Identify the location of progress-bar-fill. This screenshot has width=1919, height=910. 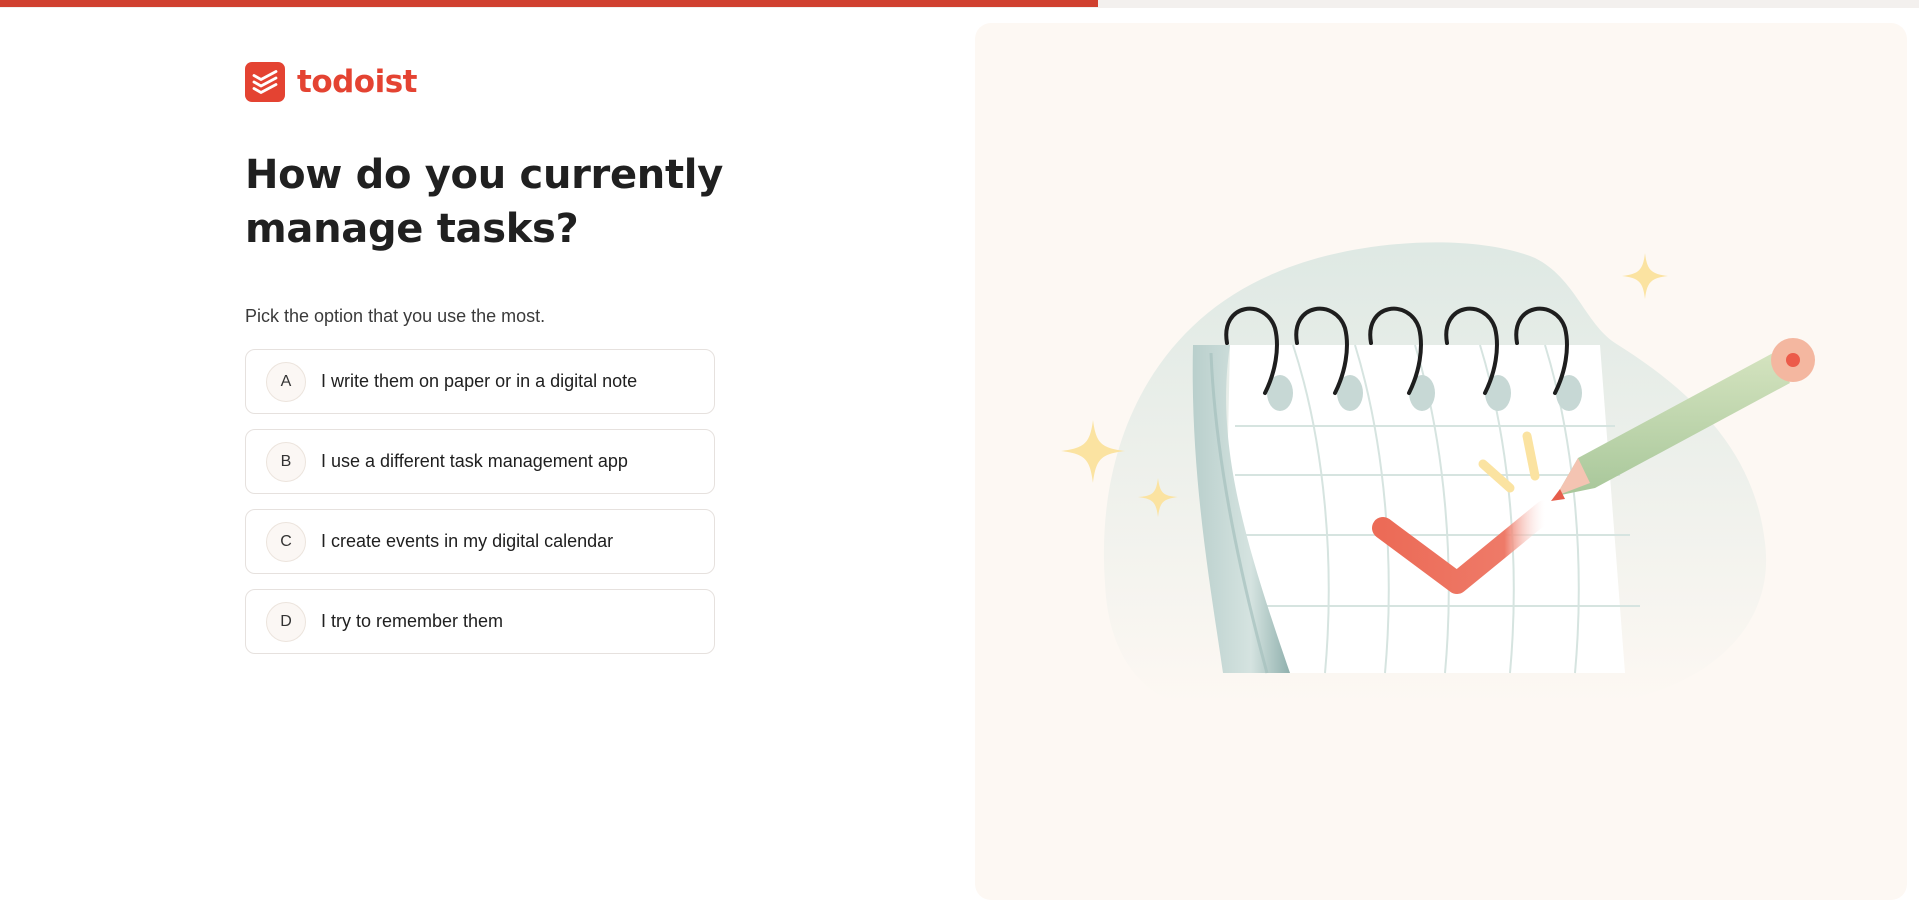
(549, 3).